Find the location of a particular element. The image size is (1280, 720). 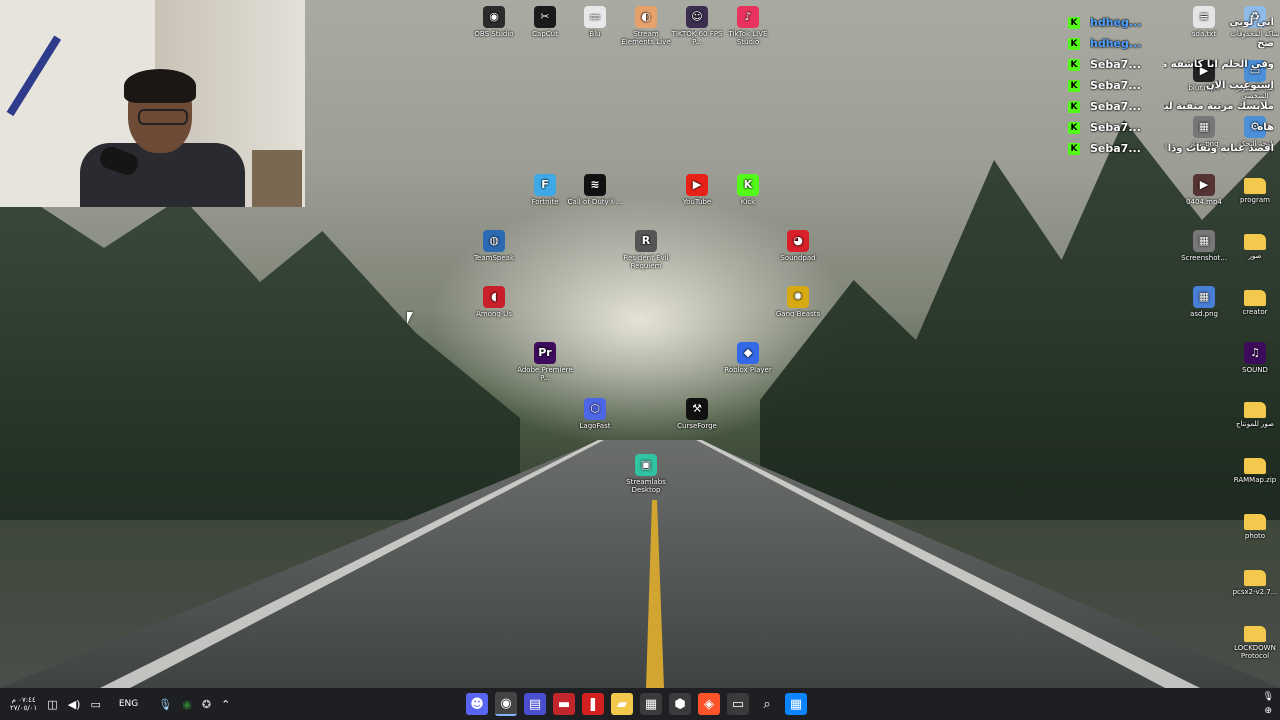

chat-message: Khdheg... اني لوني is located at coordinates (1173, 22).